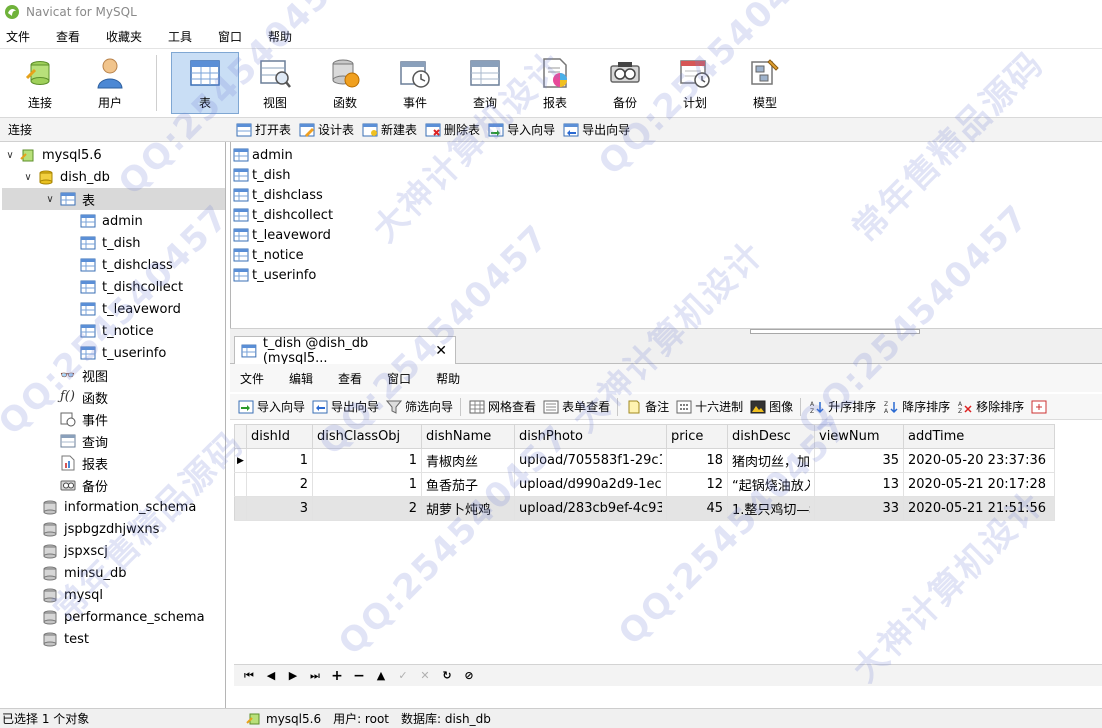 Image resolution: width=1102 pixels, height=728 pixels. I want to click on grid-export-wizard-button: 导出向导, so click(345, 406).